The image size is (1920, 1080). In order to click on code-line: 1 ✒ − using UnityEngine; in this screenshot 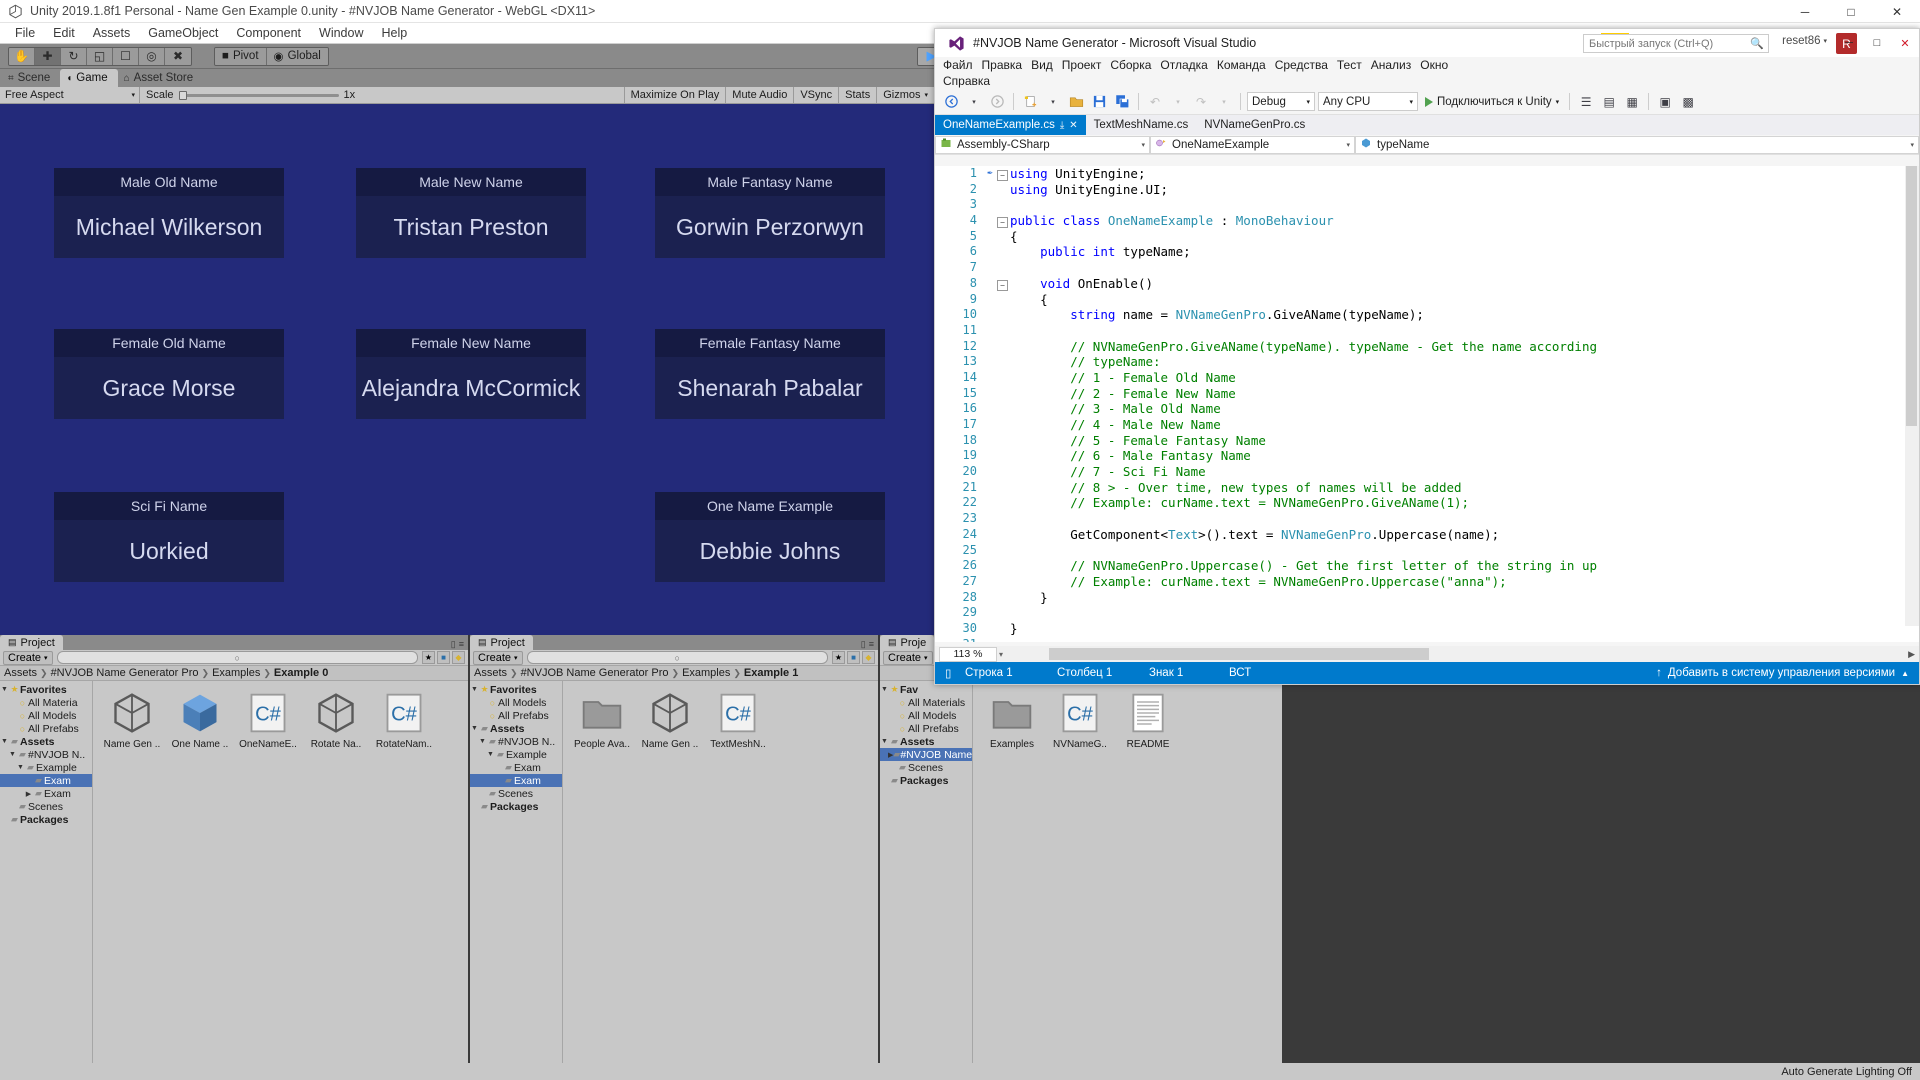, I will do `click(1427, 174)`.